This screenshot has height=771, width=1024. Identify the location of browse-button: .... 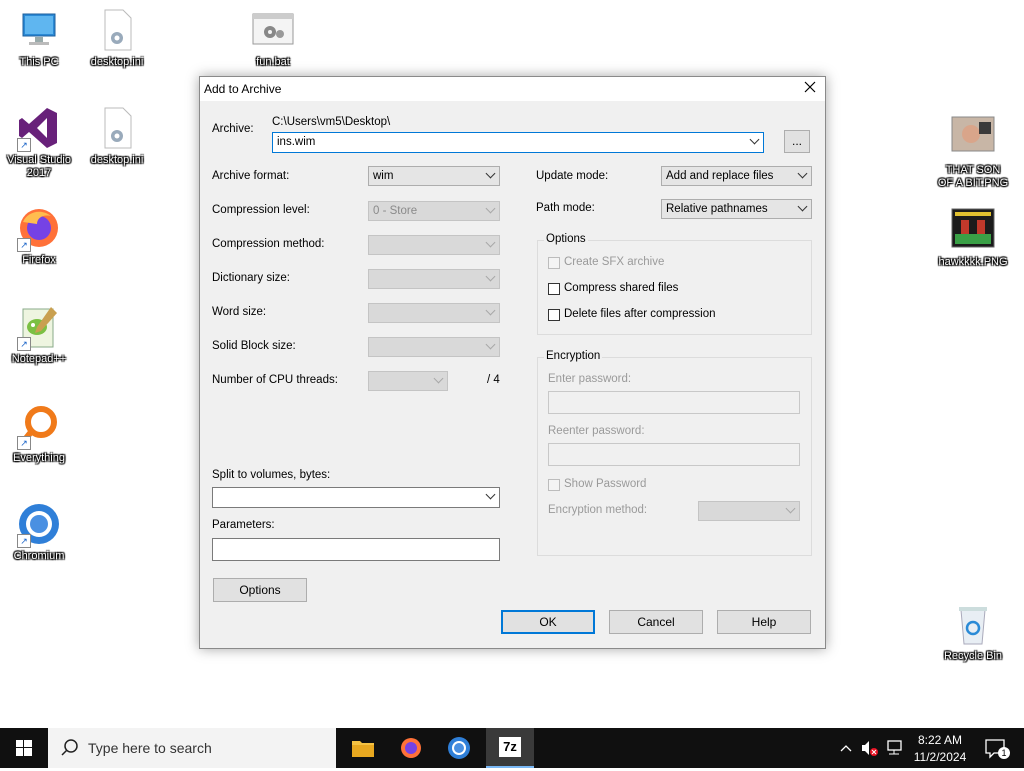
(797, 141).